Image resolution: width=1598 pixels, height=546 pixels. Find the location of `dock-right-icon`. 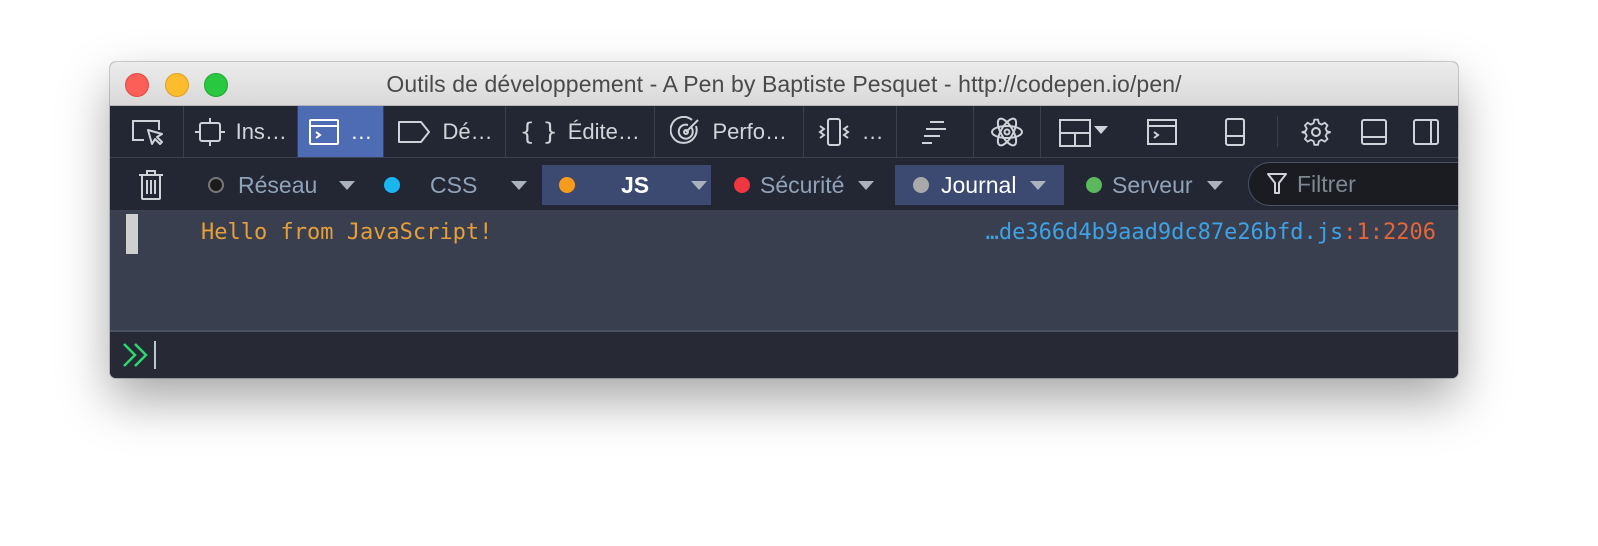

dock-right-icon is located at coordinates (1426, 131).